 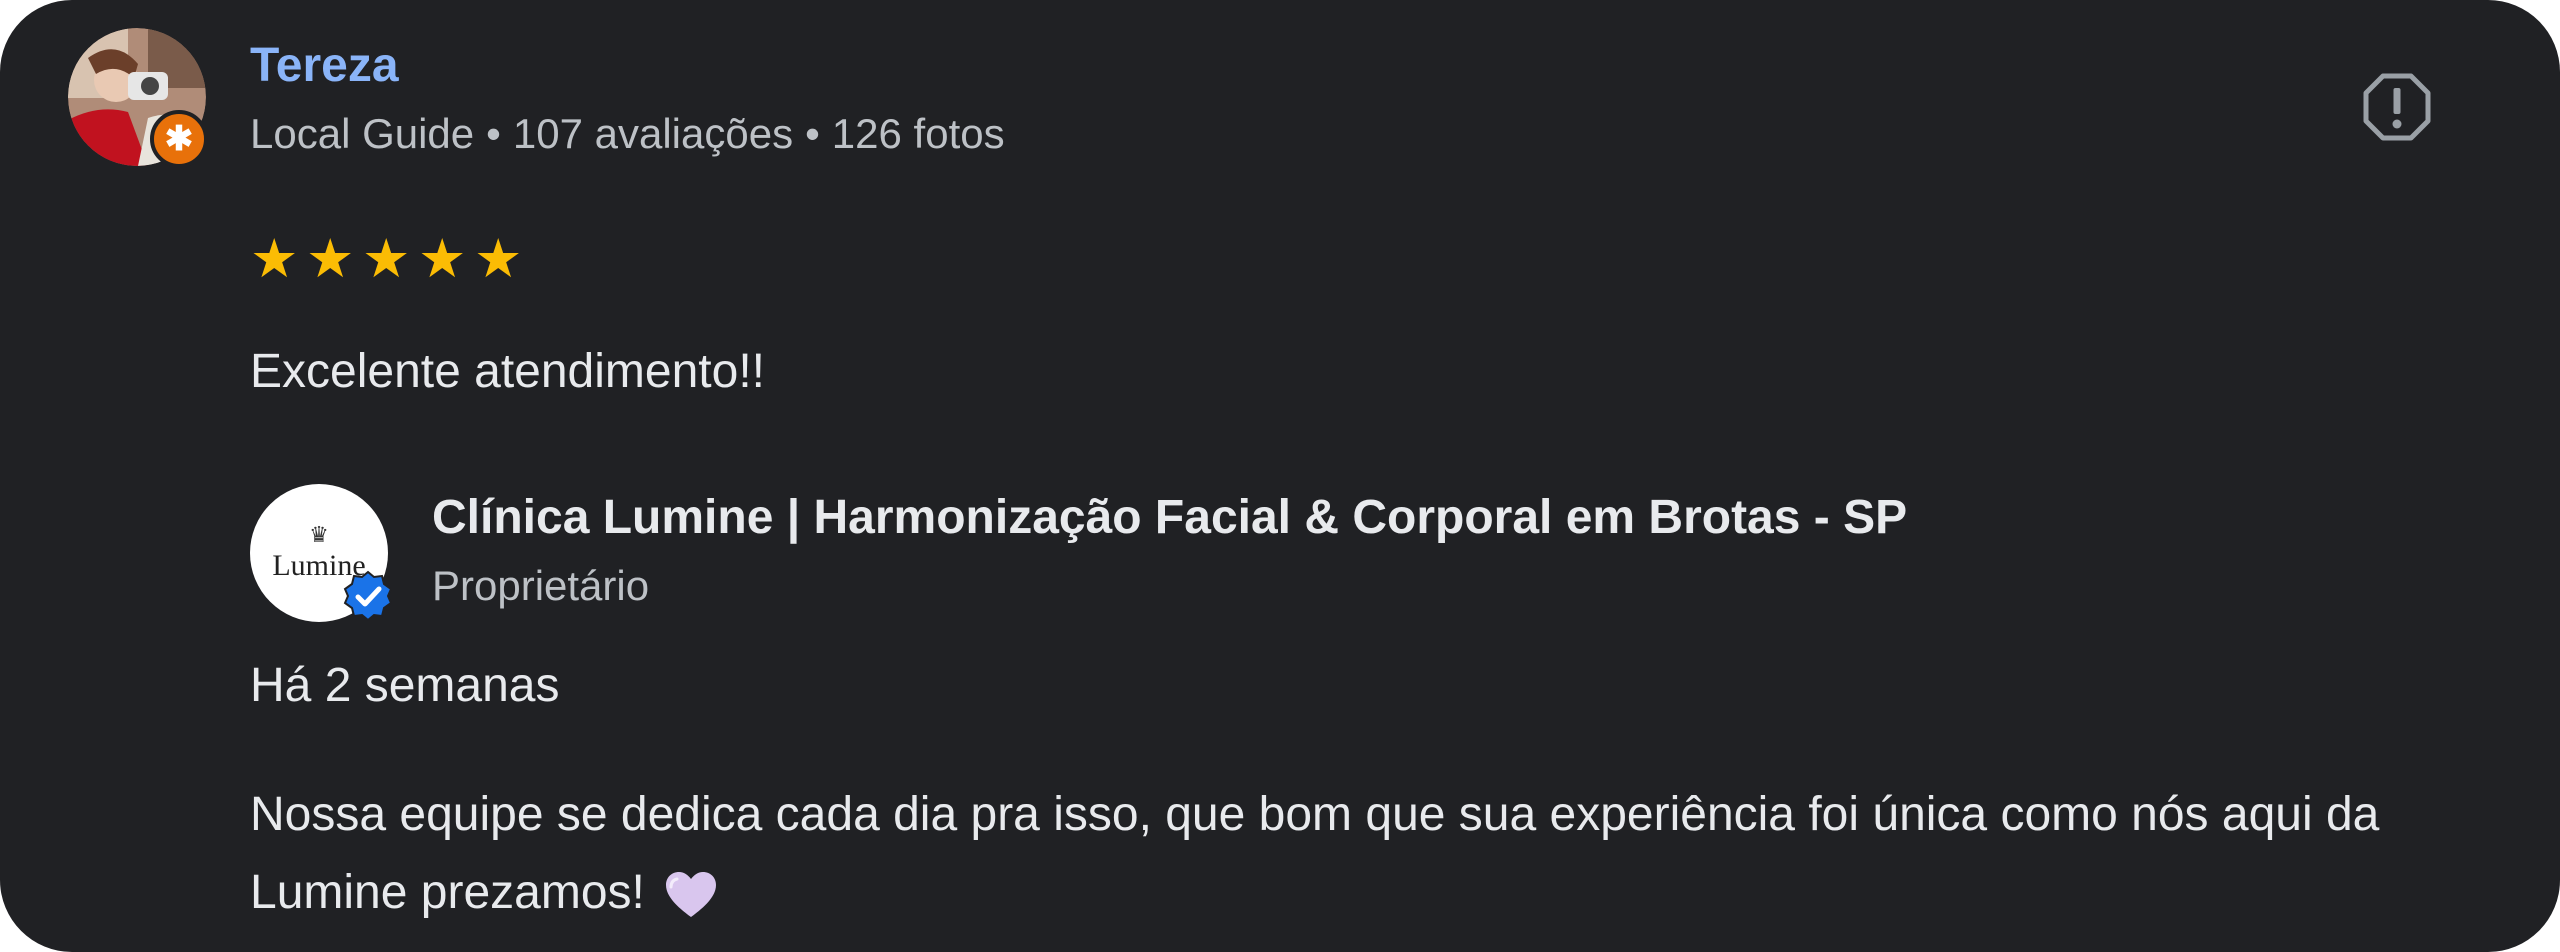 What do you see at coordinates (362, 133) in the screenshot?
I see `local-guide-label: Local Guide` at bounding box center [362, 133].